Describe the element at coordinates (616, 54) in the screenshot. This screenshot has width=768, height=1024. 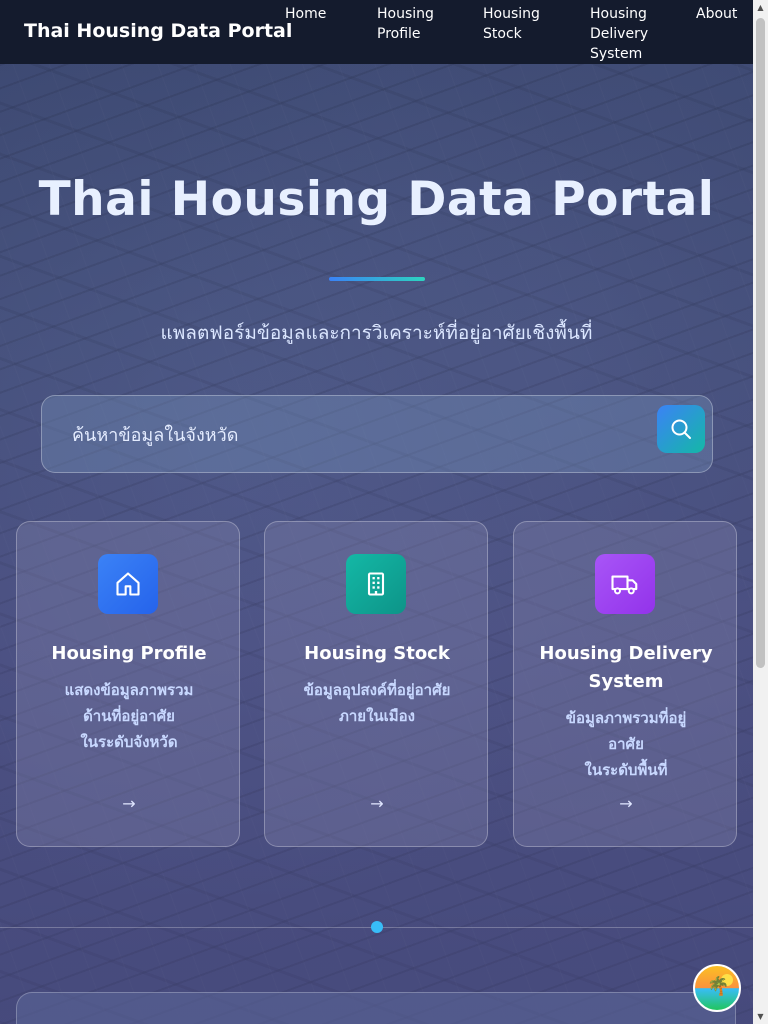
I see `nav-item-label: System` at that location.